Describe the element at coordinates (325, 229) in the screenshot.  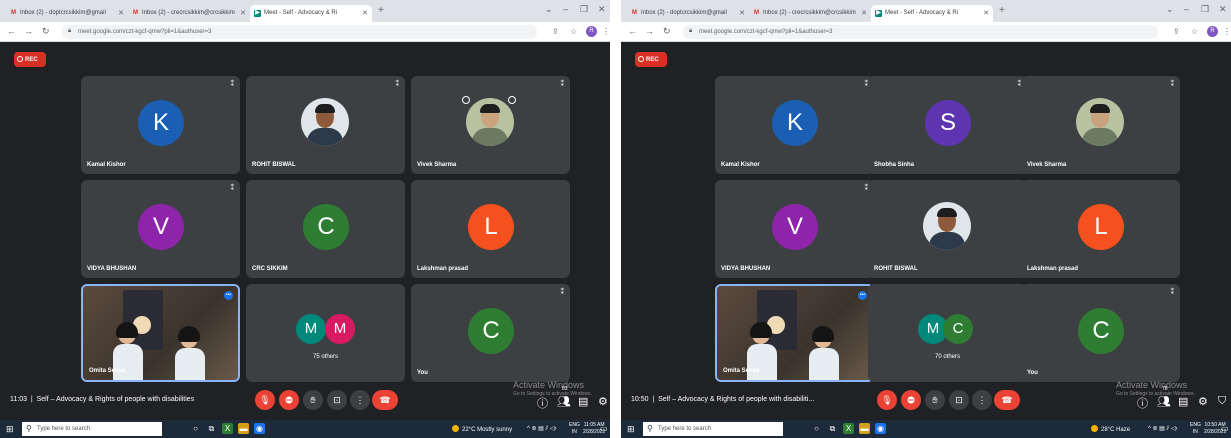
I see `participant-tile: C CRC SIKKIM` at that location.